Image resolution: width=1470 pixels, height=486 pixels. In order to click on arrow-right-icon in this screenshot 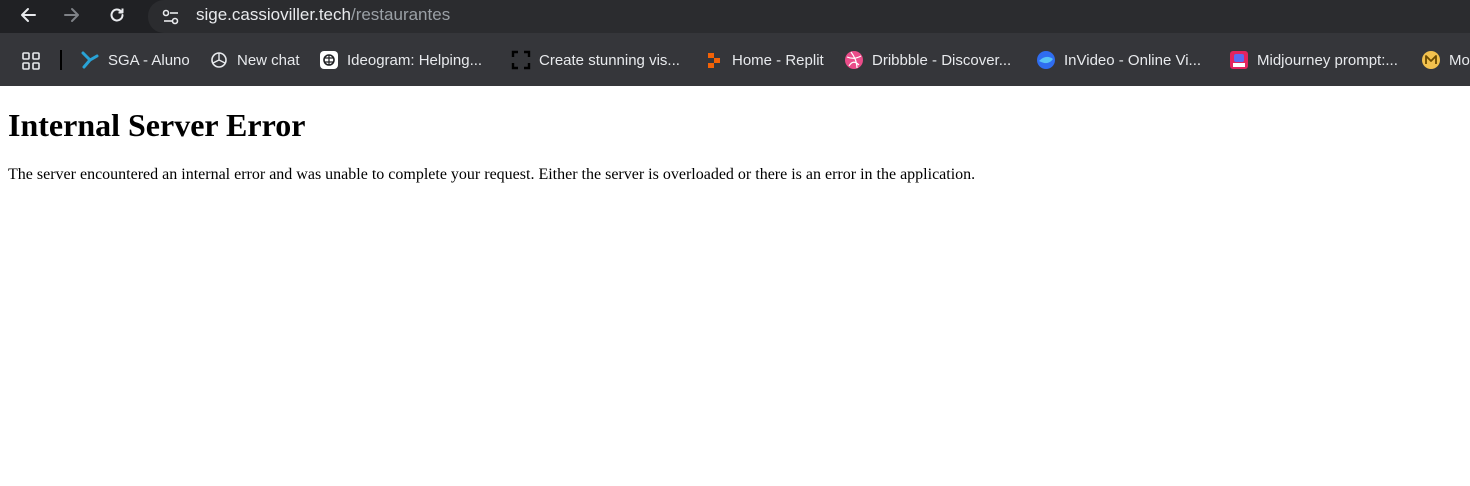, I will do `click(71, 15)`.